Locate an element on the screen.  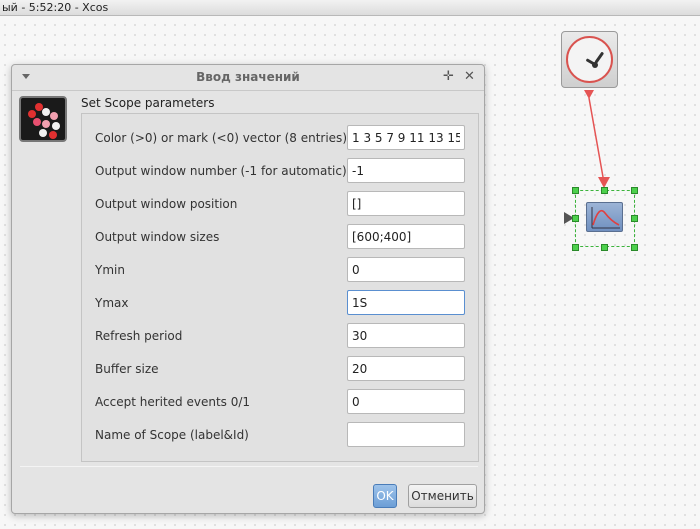
close-icon: ✕ is located at coordinates (469, 76).